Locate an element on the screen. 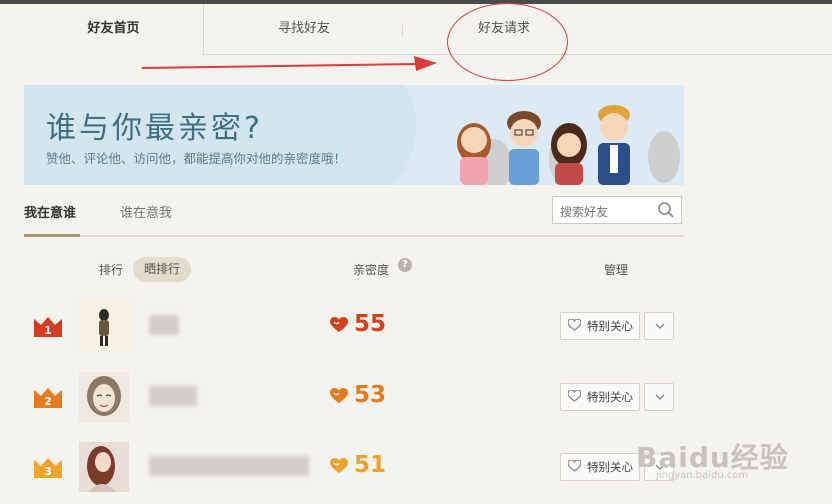  crown-rank-icon: 2 is located at coordinates (48, 398).